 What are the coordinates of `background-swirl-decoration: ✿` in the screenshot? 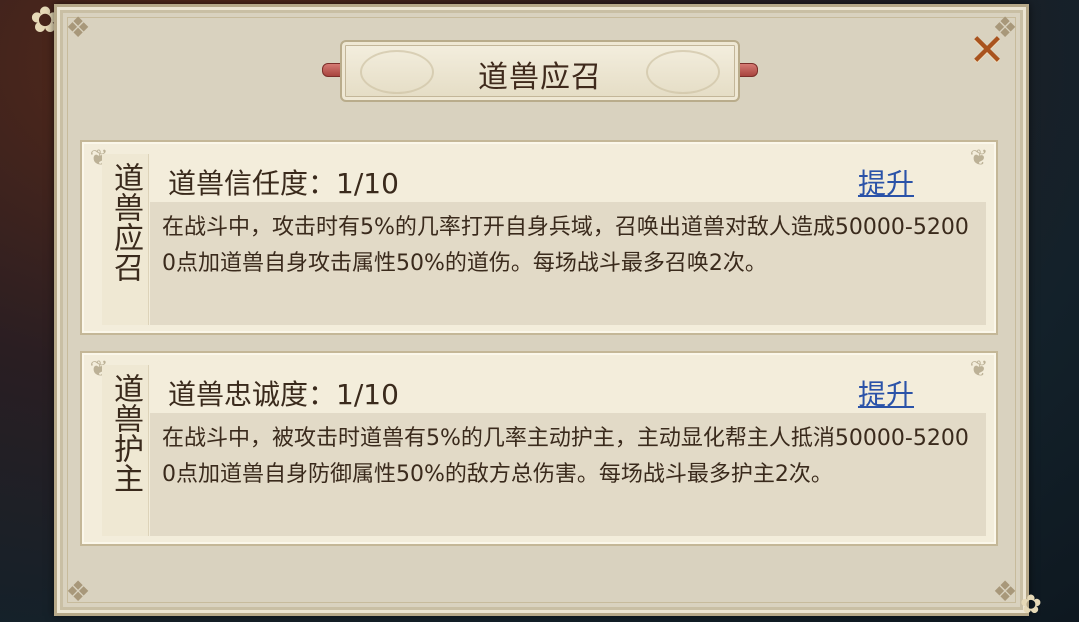 It's located at (1031, 605).